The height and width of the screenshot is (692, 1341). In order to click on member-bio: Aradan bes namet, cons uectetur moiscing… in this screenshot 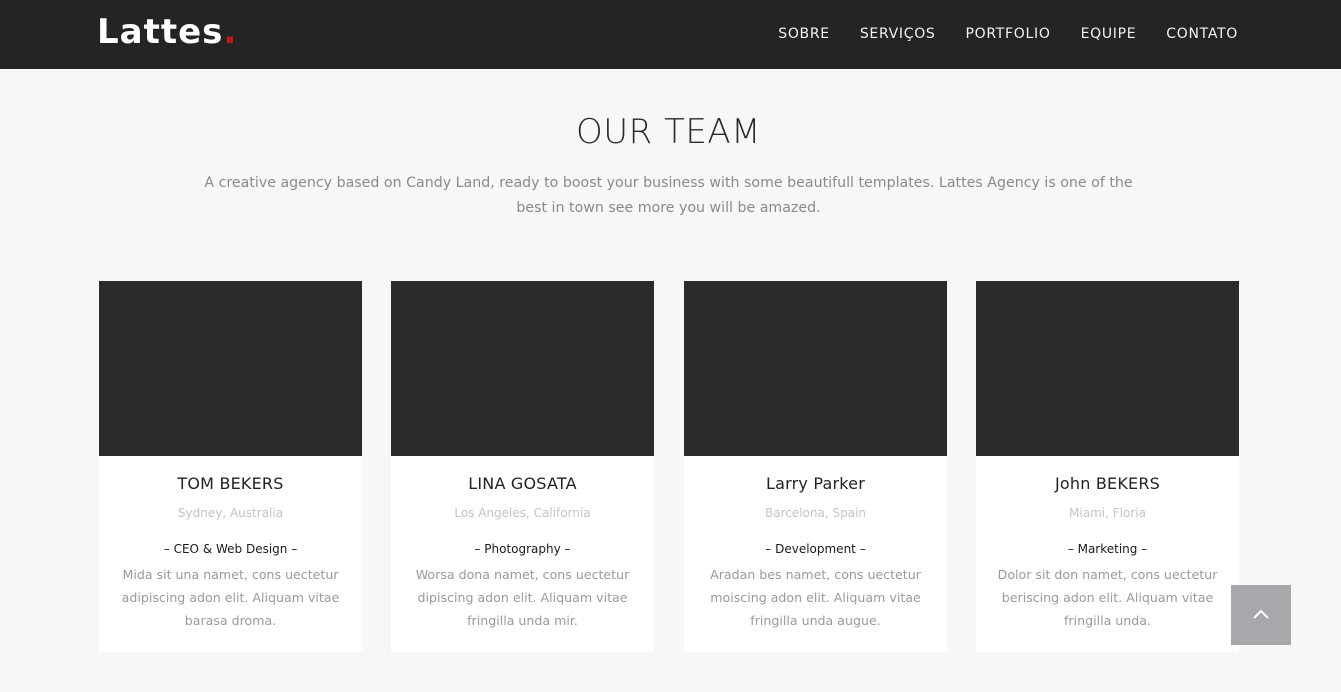, I will do `click(815, 597)`.